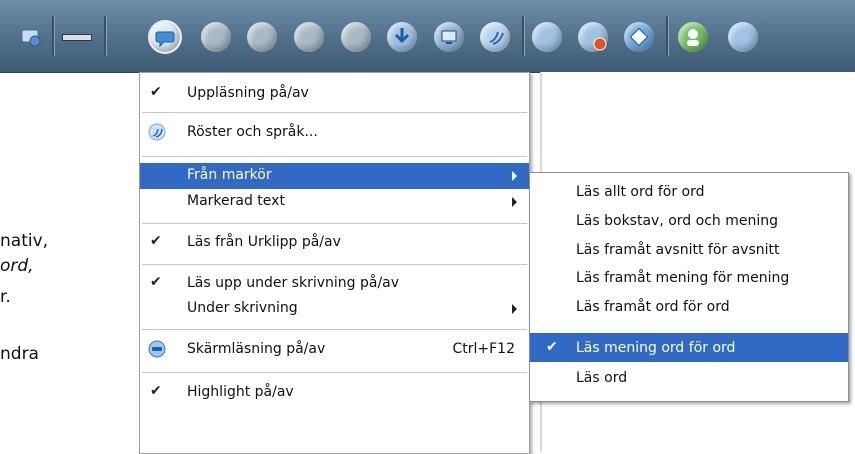 This screenshot has width=855, height=454. What do you see at coordinates (678, 250) in the screenshot?
I see `submenu-item-label: Läs framåt avsnitt för avsnitt` at bounding box center [678, 250].